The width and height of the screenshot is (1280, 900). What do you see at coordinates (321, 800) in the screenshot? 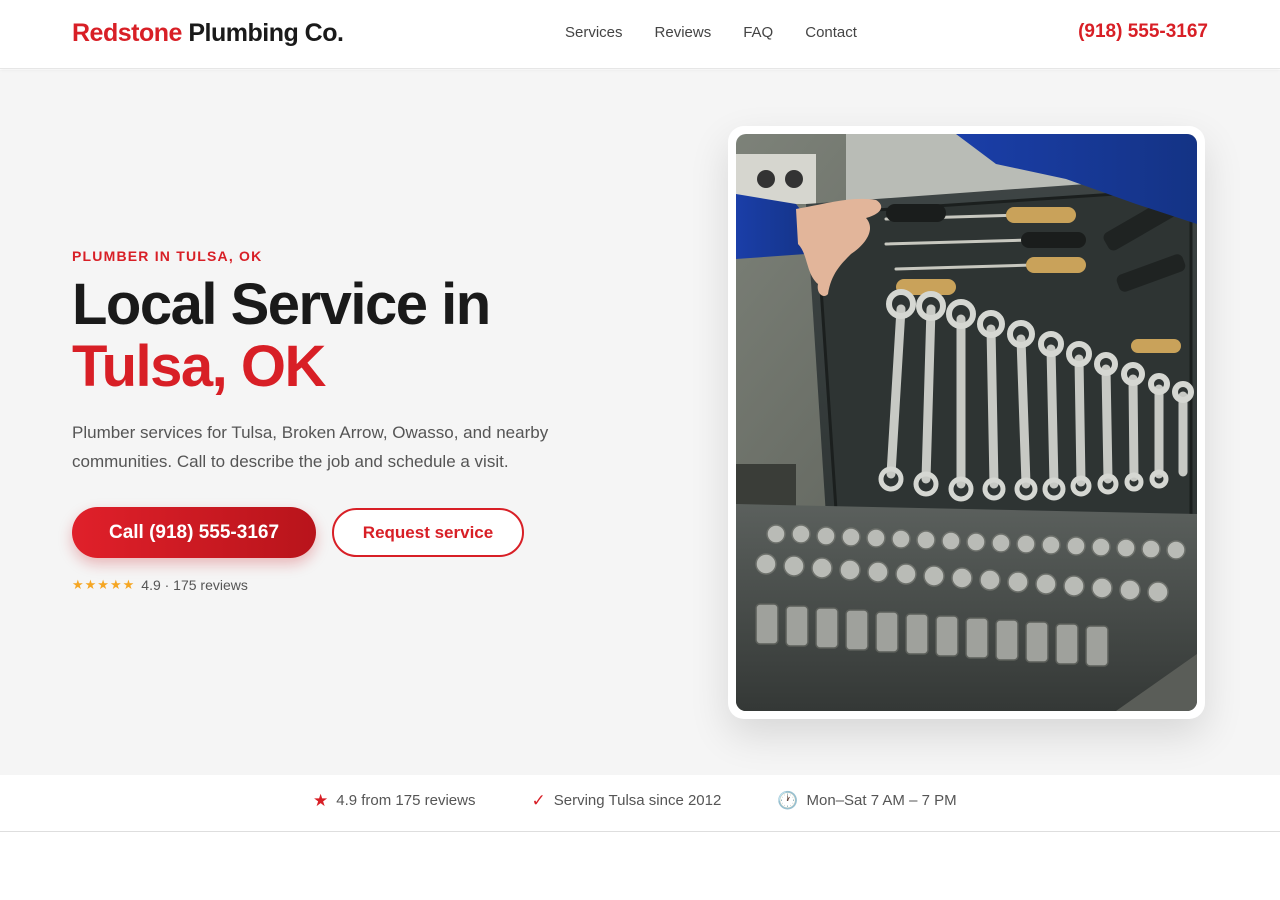
I see `star-icon: ★` at bounding box center [321, 800].